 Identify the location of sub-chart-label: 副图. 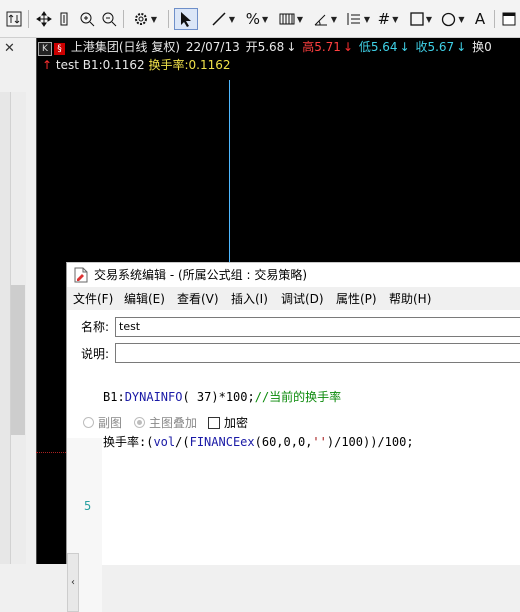
(110, 423).